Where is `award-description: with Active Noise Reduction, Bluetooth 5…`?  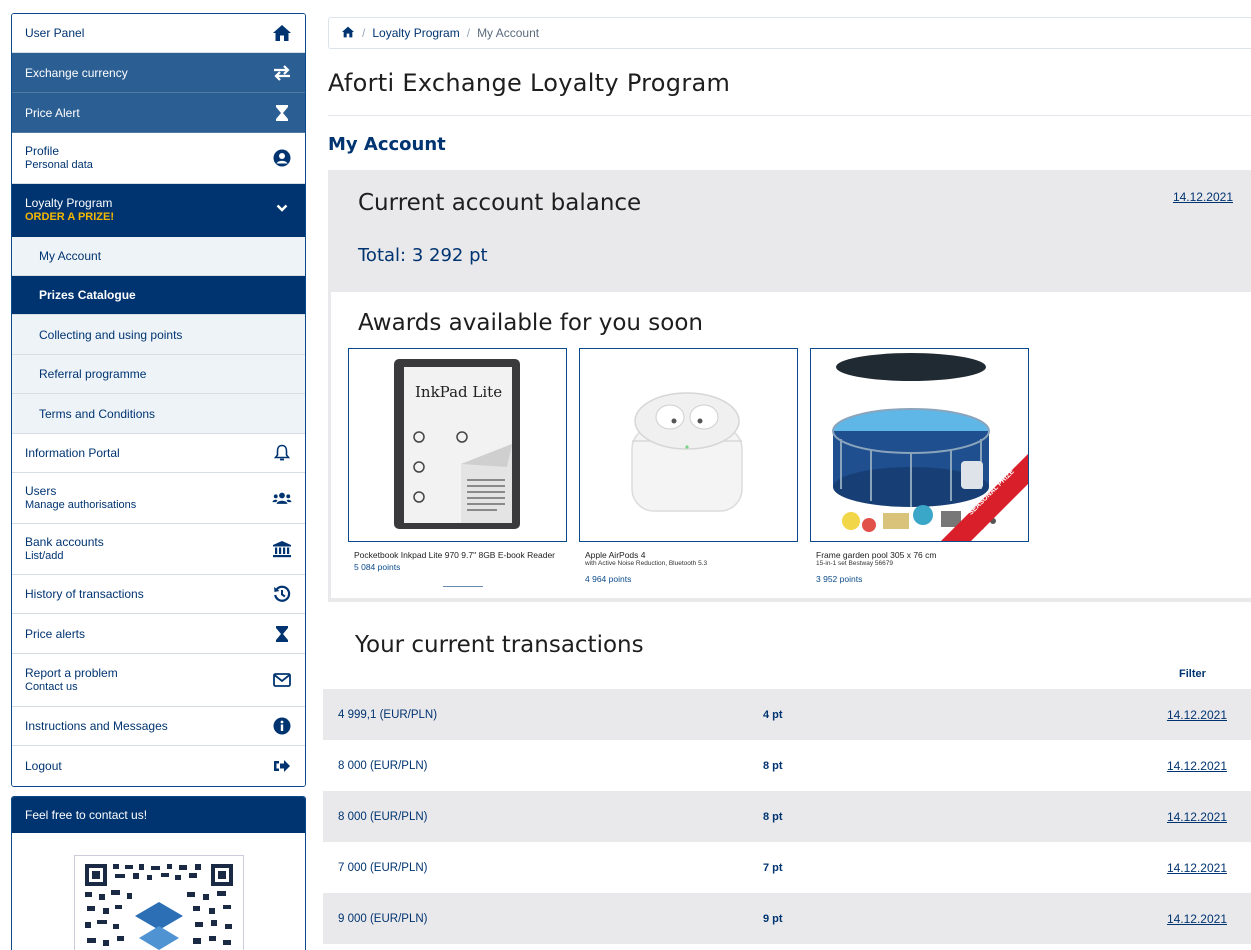
award-description: with Active Noise Reduction, Bluetooth 5… is located at coordinates (646, 563).